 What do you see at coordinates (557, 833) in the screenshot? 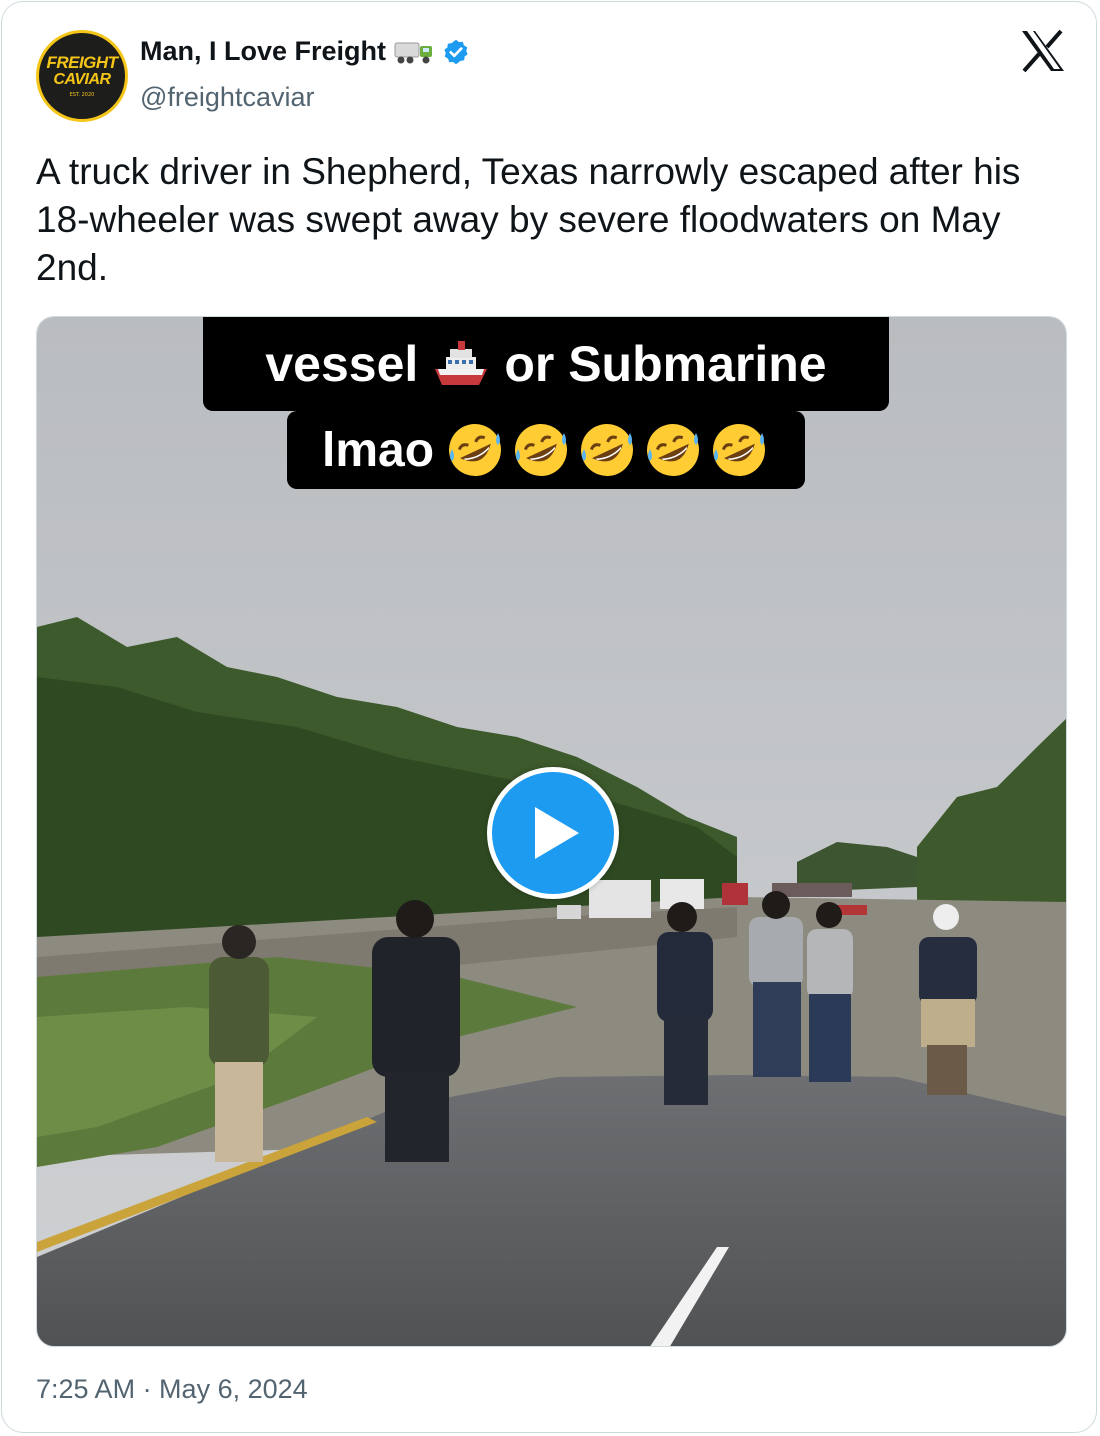
I see `play-icon` at bounding box center [557, 833].